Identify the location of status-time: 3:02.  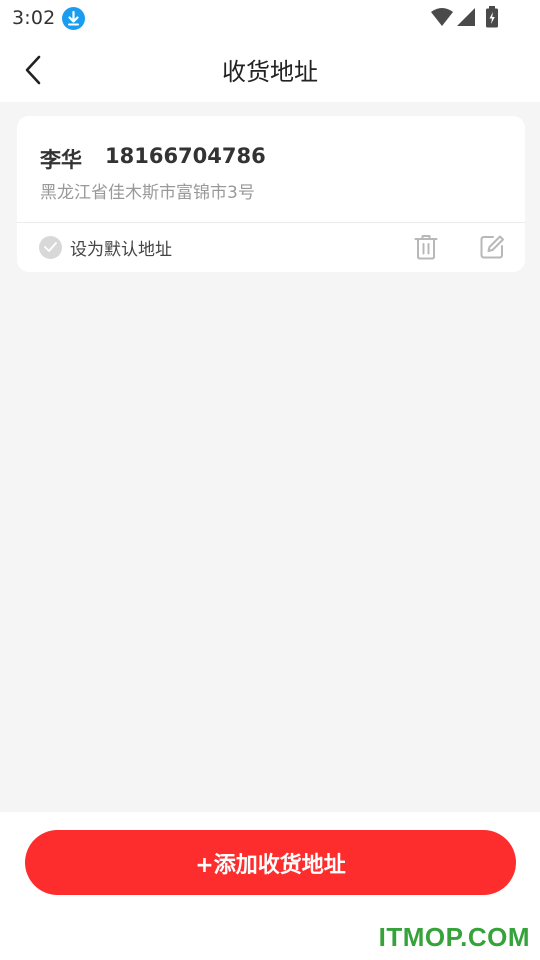
(34, 18).